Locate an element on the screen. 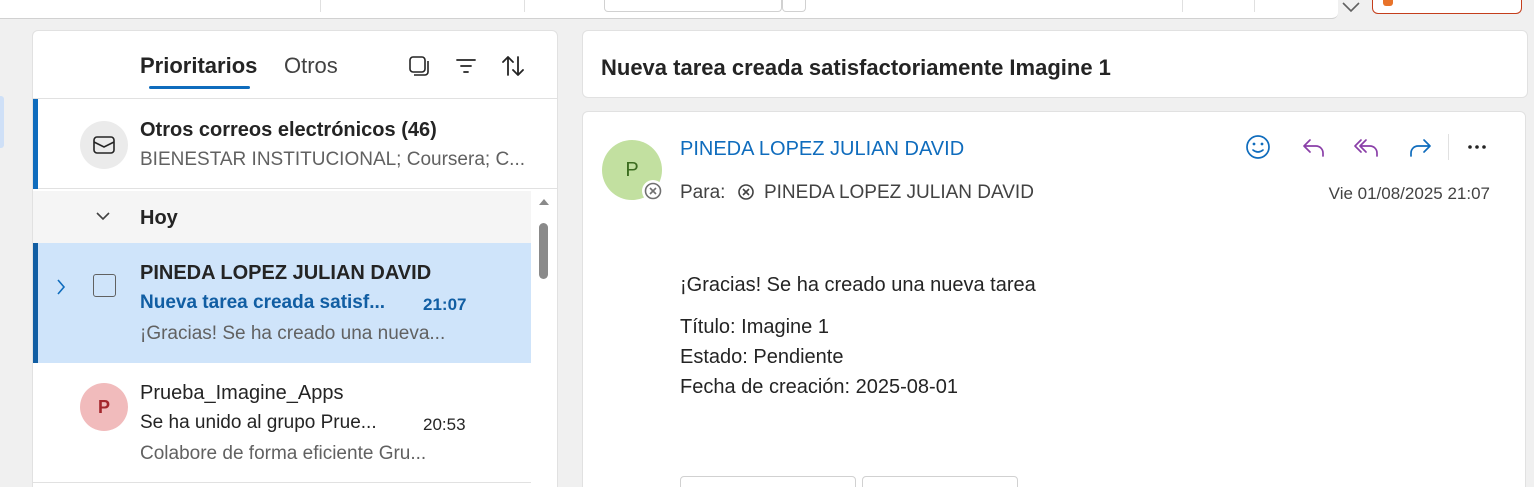 This screenshot has width=1534, height=487. envelope-icon is located at coordinates (104, 145).